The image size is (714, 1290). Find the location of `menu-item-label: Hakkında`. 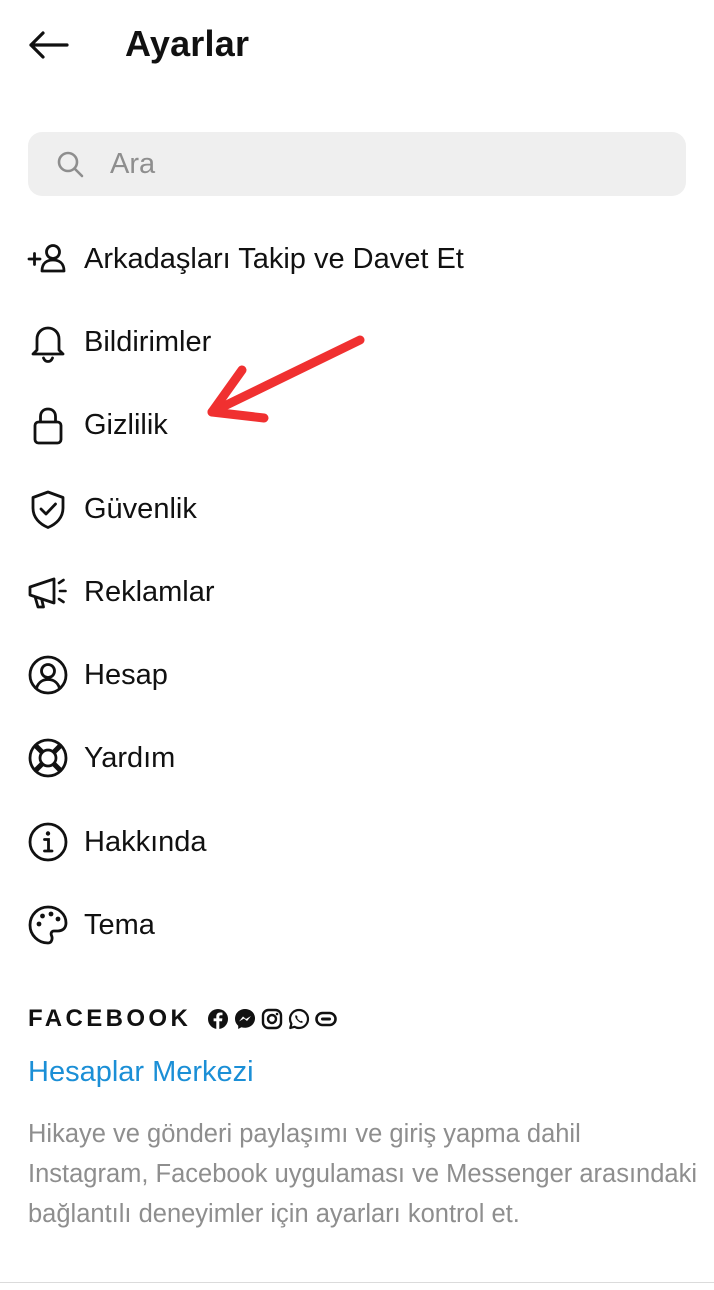

menu-item-label: Hakkında is located at coordinates (145, 841).